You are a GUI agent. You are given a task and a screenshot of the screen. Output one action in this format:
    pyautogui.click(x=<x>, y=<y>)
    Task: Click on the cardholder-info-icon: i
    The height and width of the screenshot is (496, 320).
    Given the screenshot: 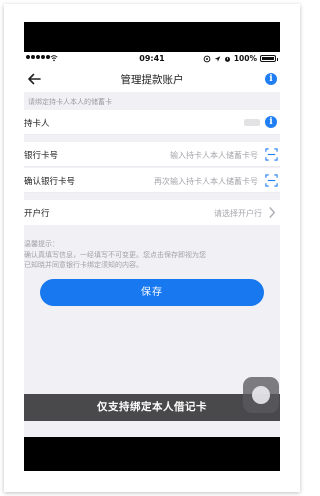 What is the action you would take?
    pyautogui.click(x=271, y=122)
    